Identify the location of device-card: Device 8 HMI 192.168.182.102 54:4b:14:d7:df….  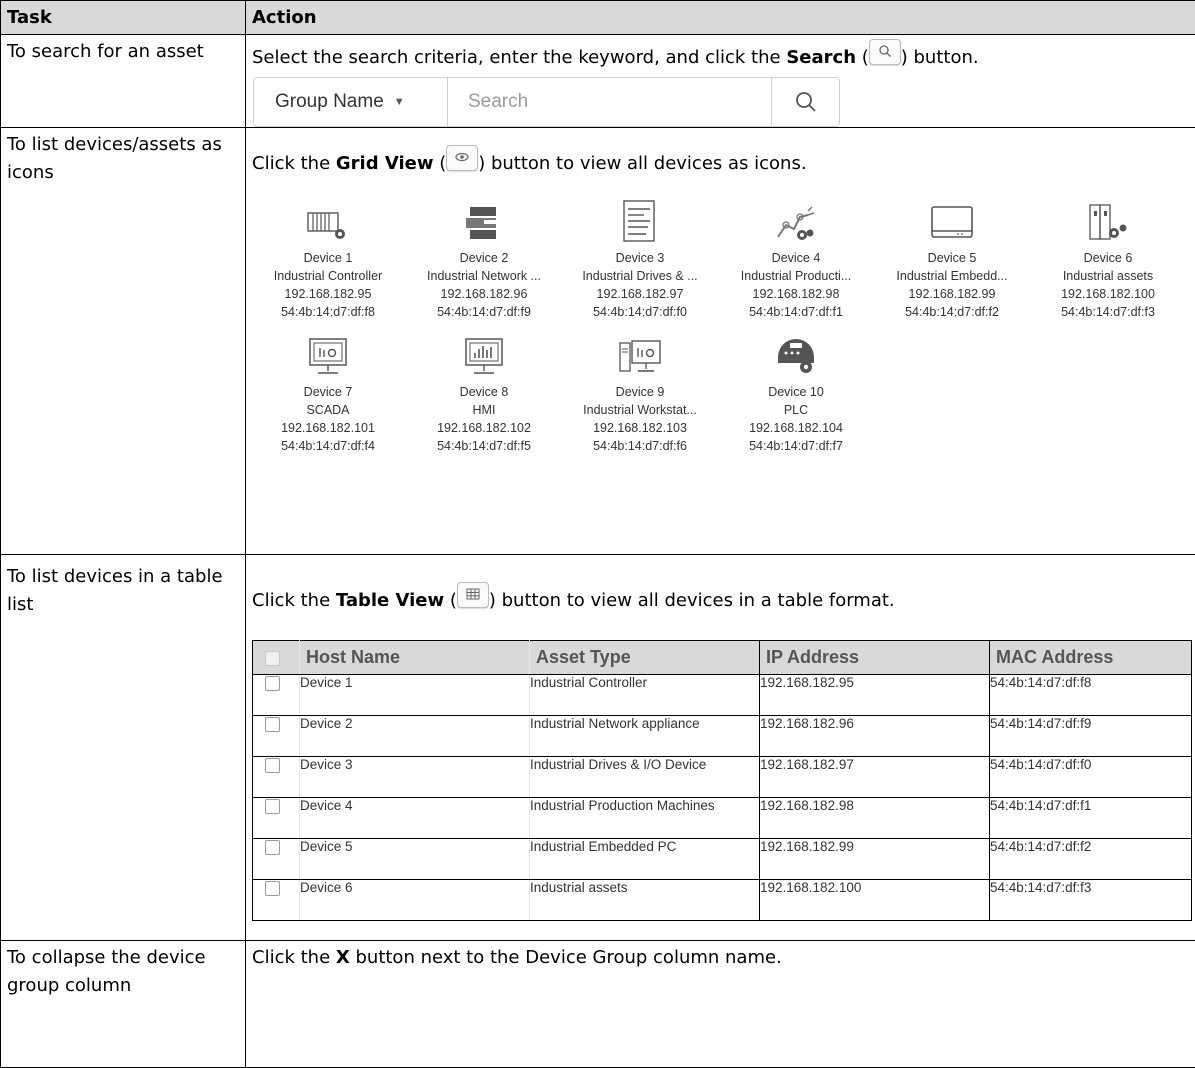
(484, 388).